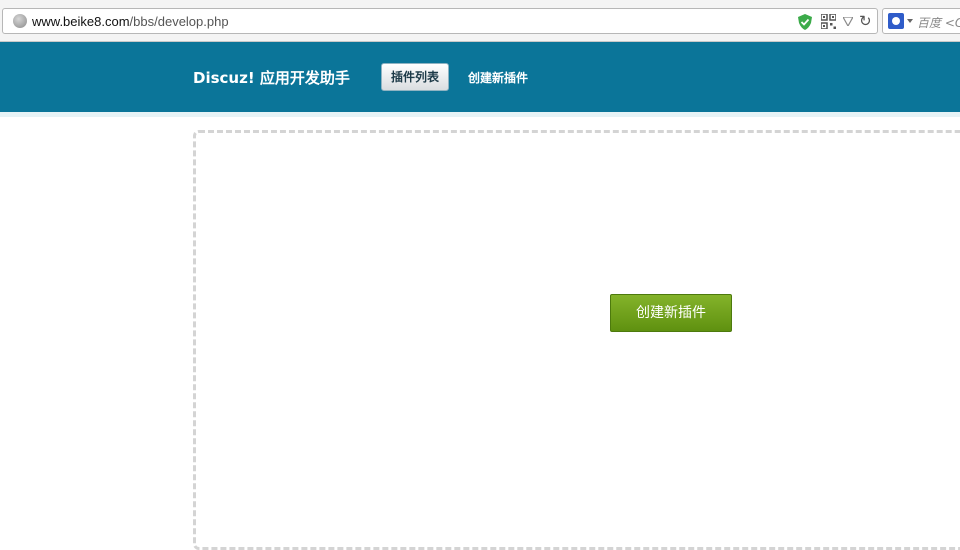  I want to click on qr-code-icon, so click(828, 21).